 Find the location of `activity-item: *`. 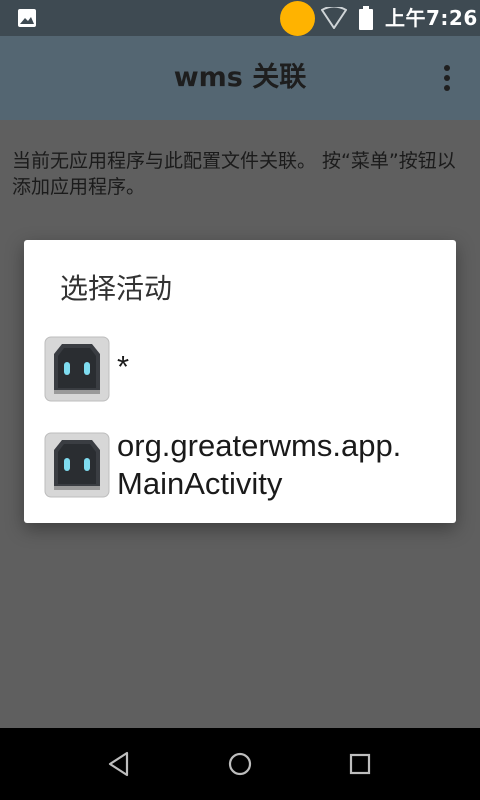

activity-item: * is located at coordinates (250, 369).